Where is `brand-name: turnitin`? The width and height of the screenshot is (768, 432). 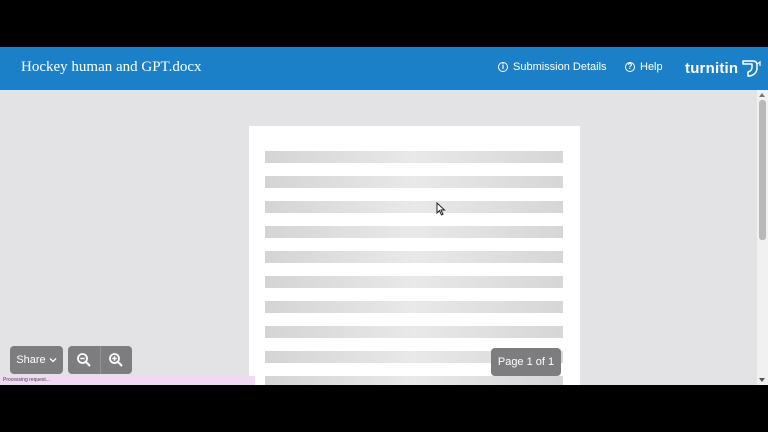 brand-name: turnitin is located at coordinates (712, 68).